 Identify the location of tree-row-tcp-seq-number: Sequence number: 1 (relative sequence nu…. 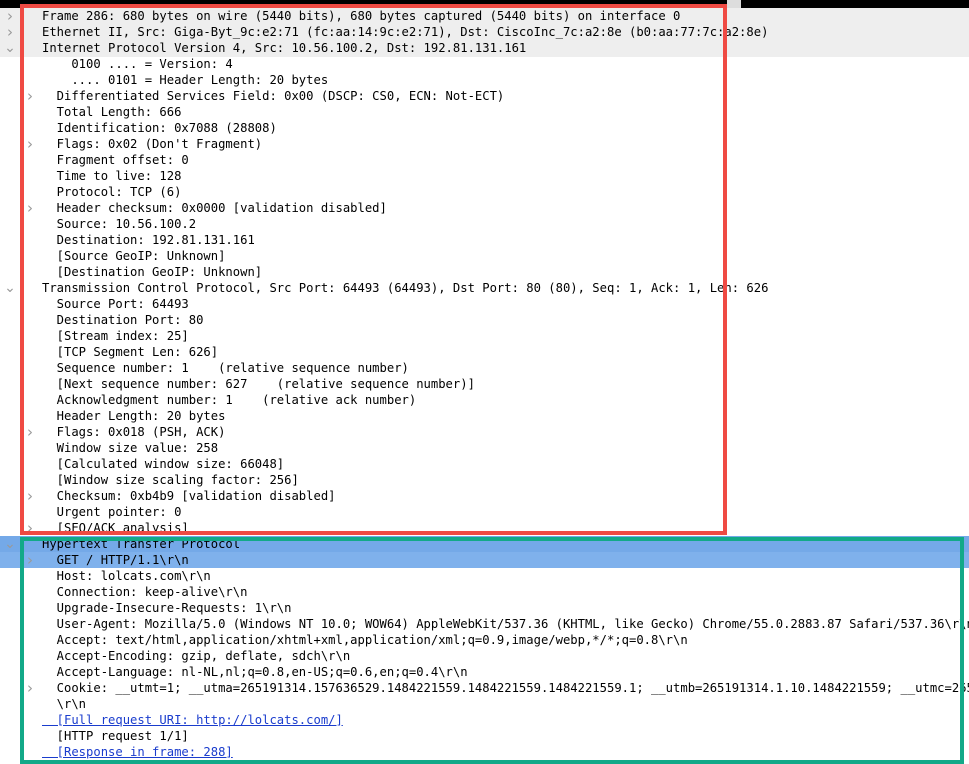
(484, 368).